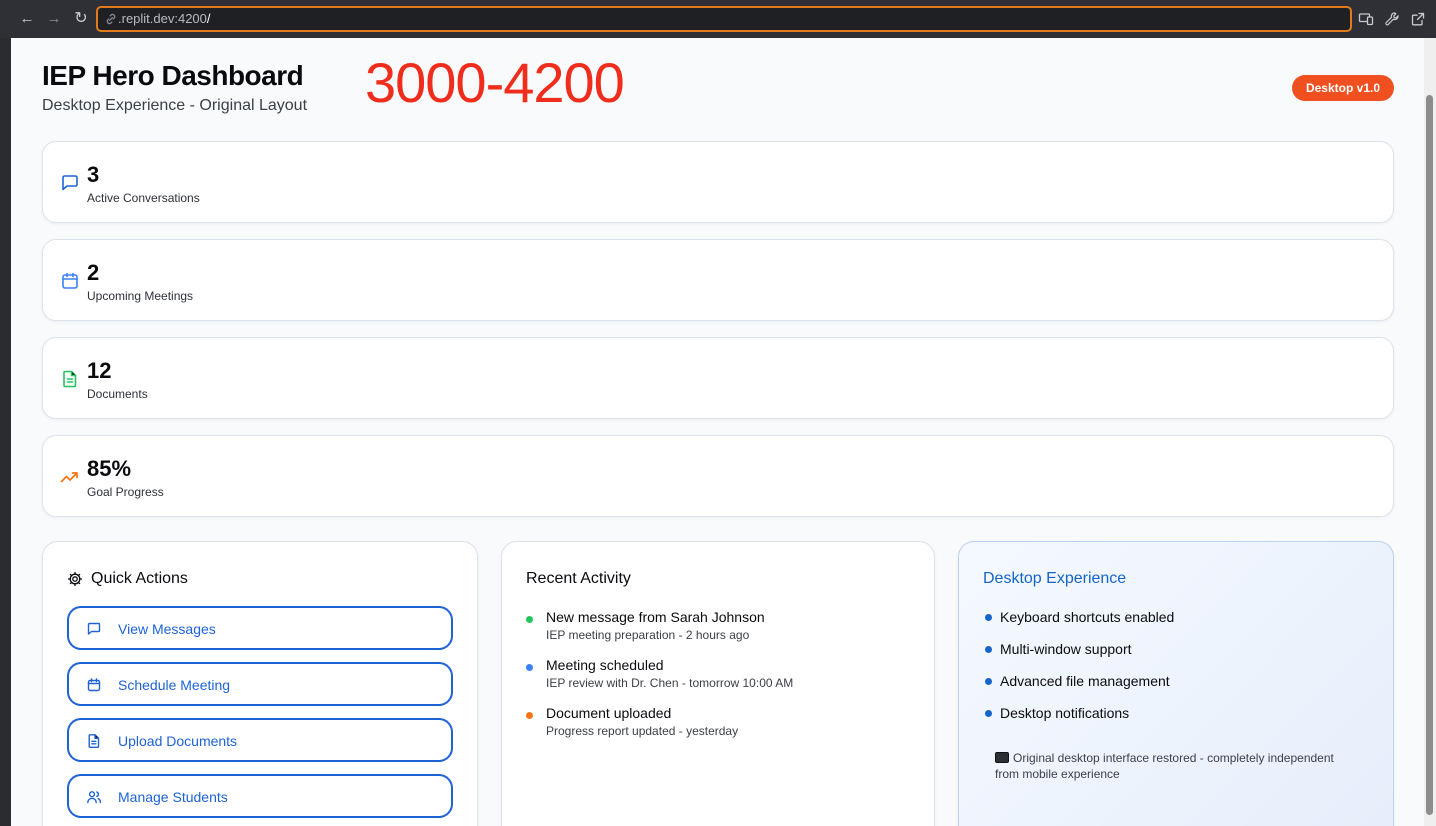 This screenshot has width=1436, height=826. Describe the element at coordinates (173, 797) in the screenshot. I see `button-label: Manage Students` at that location.